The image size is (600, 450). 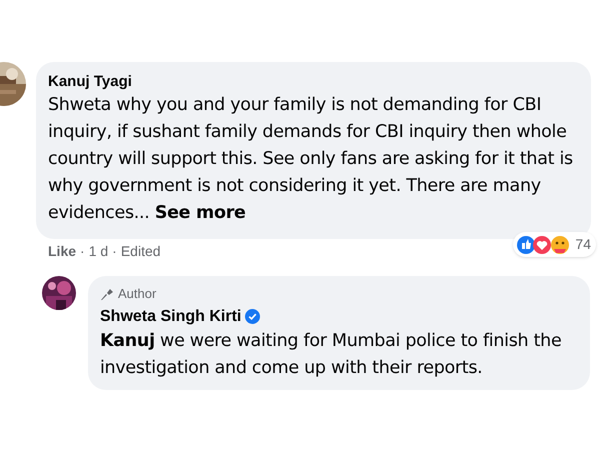 I want to click on comment-meta: Edited, so click(x=140, y=251).